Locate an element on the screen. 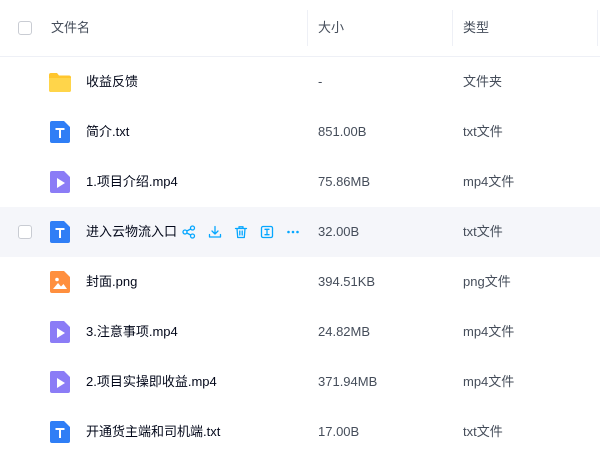 This screenshot has width=600, height=473. file-size: 17.00B is located at coordinates (339, 431).